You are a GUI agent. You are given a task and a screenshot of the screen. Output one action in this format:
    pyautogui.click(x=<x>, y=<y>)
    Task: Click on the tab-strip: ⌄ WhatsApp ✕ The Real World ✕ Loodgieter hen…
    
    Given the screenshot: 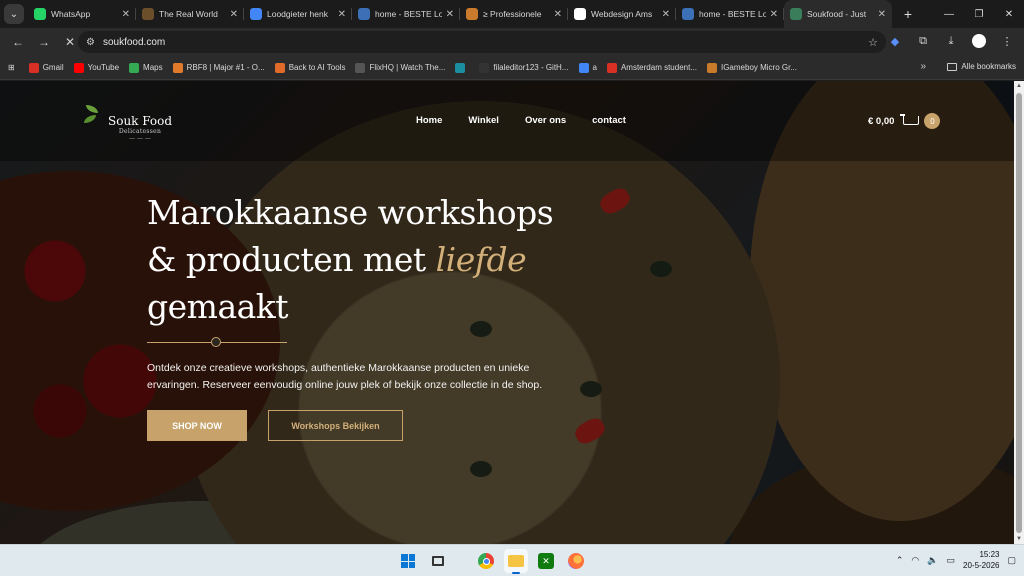 What is the action you would take?
    pyautogui.click(x=512, y=14)
    